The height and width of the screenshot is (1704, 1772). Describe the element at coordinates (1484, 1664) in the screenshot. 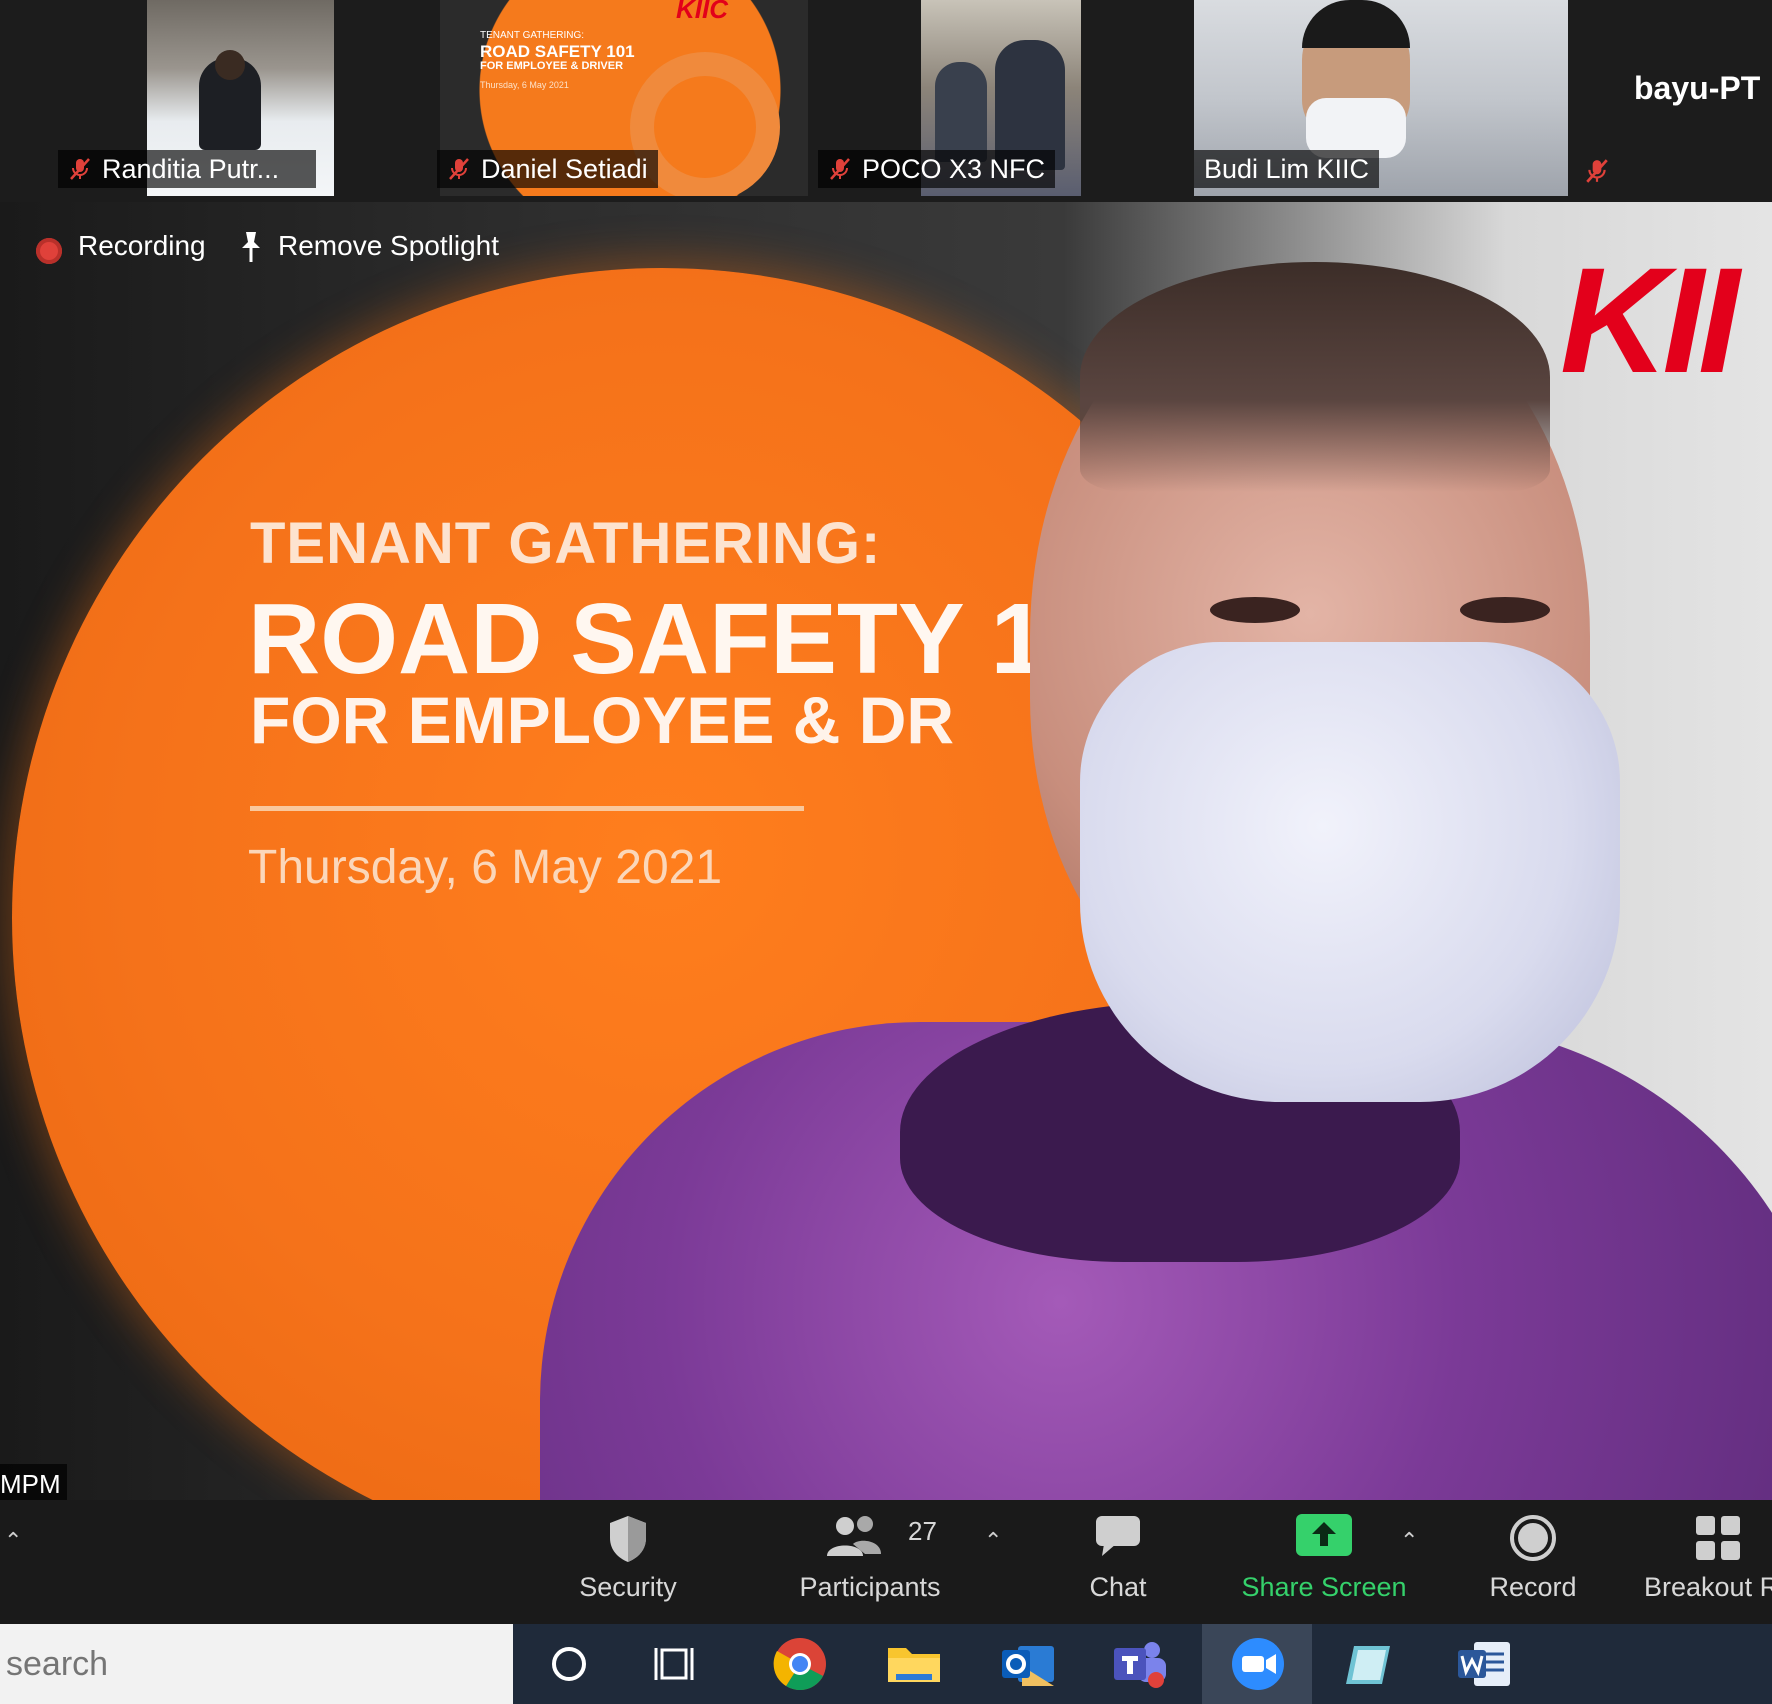

I see `word-icon` at that location.